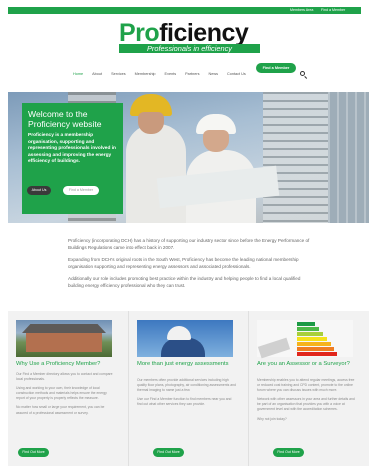 This screenshot has height=468, width=369. What do you see at coordinates (192, 74) in the screenshot?
I see `nav-item-partners: Partners` at bounding box center [192, 74].